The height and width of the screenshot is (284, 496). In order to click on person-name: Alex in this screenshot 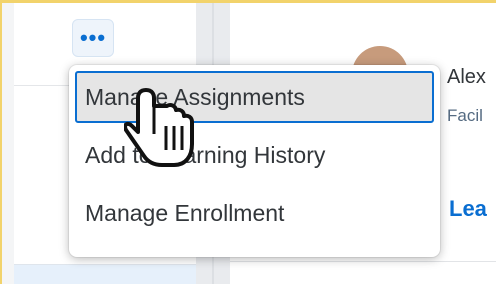, I will do `click(466, 77)`.